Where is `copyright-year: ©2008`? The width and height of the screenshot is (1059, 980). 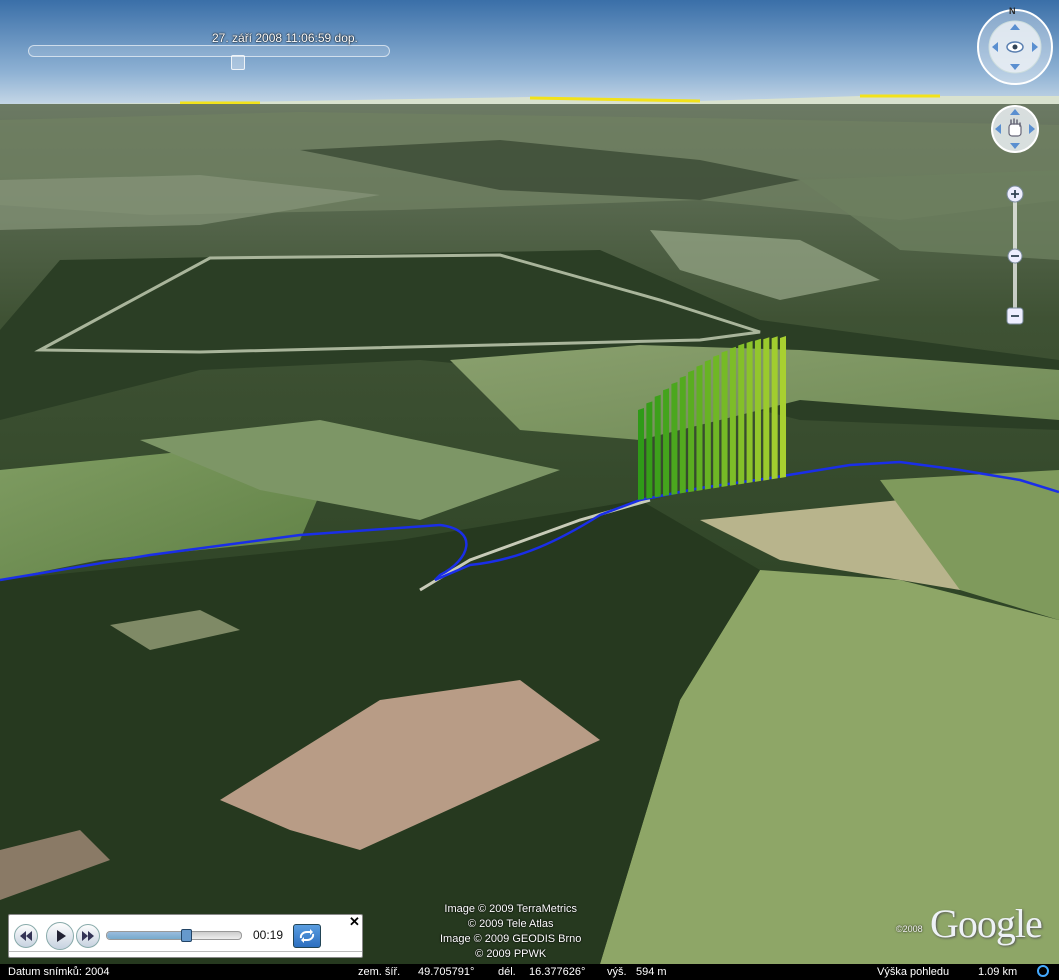 copyright-year: ©2008 is located at coordinates (909, 929).